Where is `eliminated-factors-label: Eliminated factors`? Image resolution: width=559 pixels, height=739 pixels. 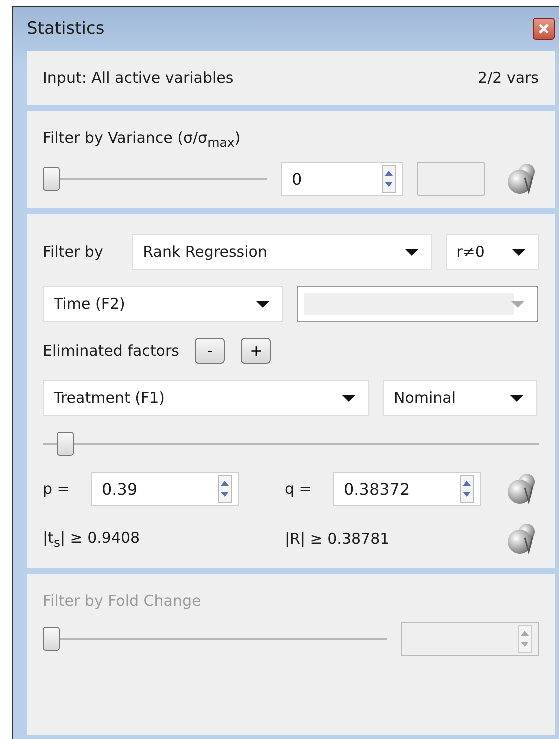 eliminated-factors-label: Eliminated factors is located at coordinates (111, 351).